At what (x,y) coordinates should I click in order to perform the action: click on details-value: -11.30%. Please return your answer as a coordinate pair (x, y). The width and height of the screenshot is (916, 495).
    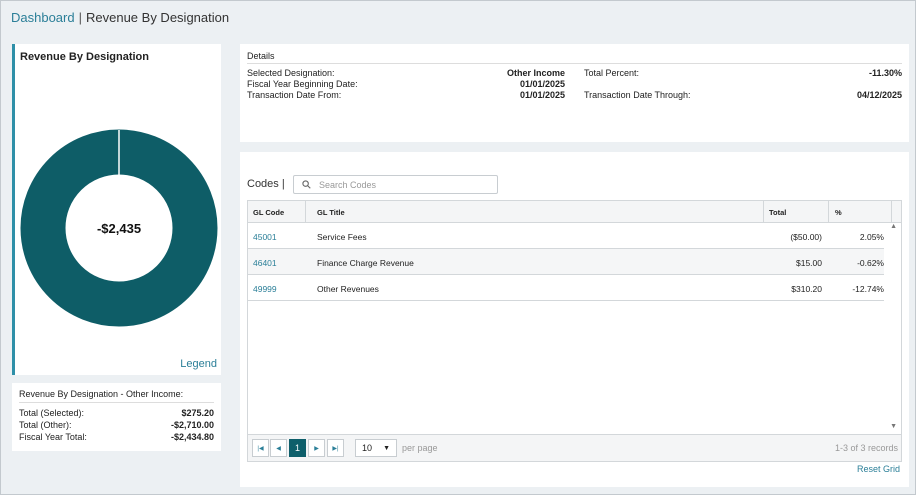
    Looking at the image, I should click on (885, 73).